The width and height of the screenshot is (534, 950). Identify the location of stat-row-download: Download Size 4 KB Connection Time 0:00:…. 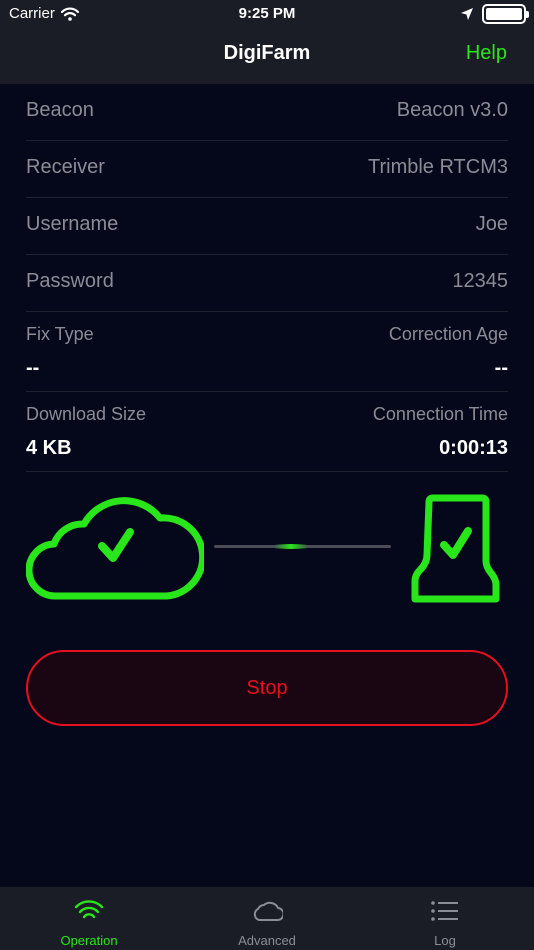
(267, 432).